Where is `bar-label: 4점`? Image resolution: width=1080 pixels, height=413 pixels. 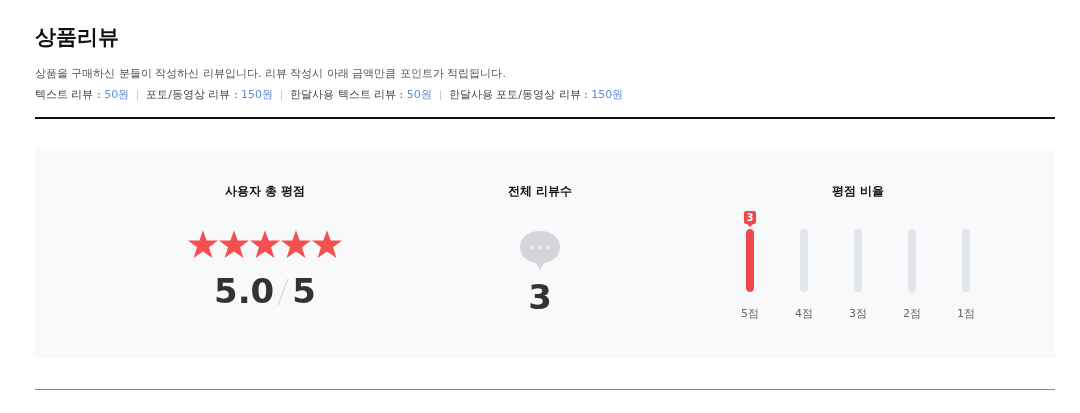
bar-label: 4점 is located at coordinates (804, 313).